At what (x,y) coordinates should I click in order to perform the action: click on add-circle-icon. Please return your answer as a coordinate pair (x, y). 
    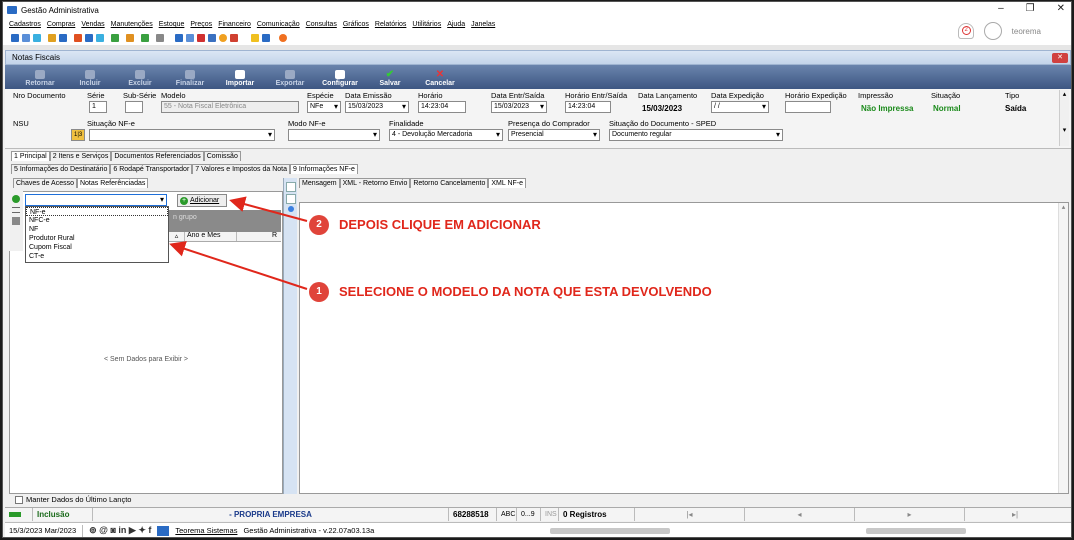
    Looking at the image, I should click on (16, 199).